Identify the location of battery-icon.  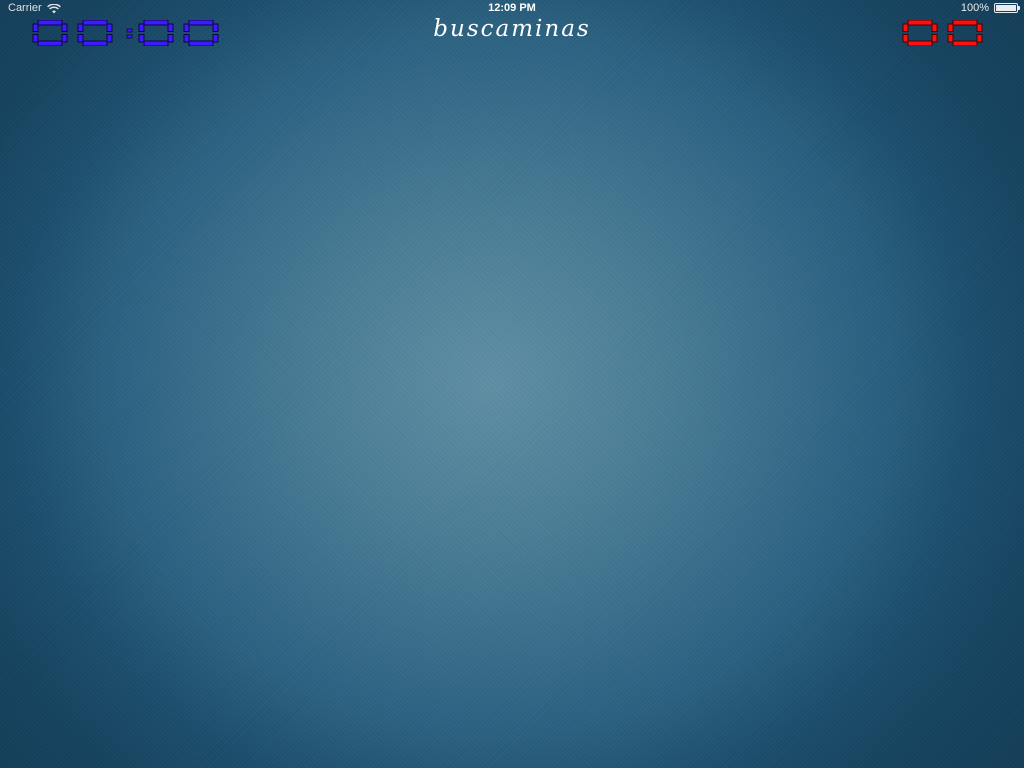
(1007, 8).